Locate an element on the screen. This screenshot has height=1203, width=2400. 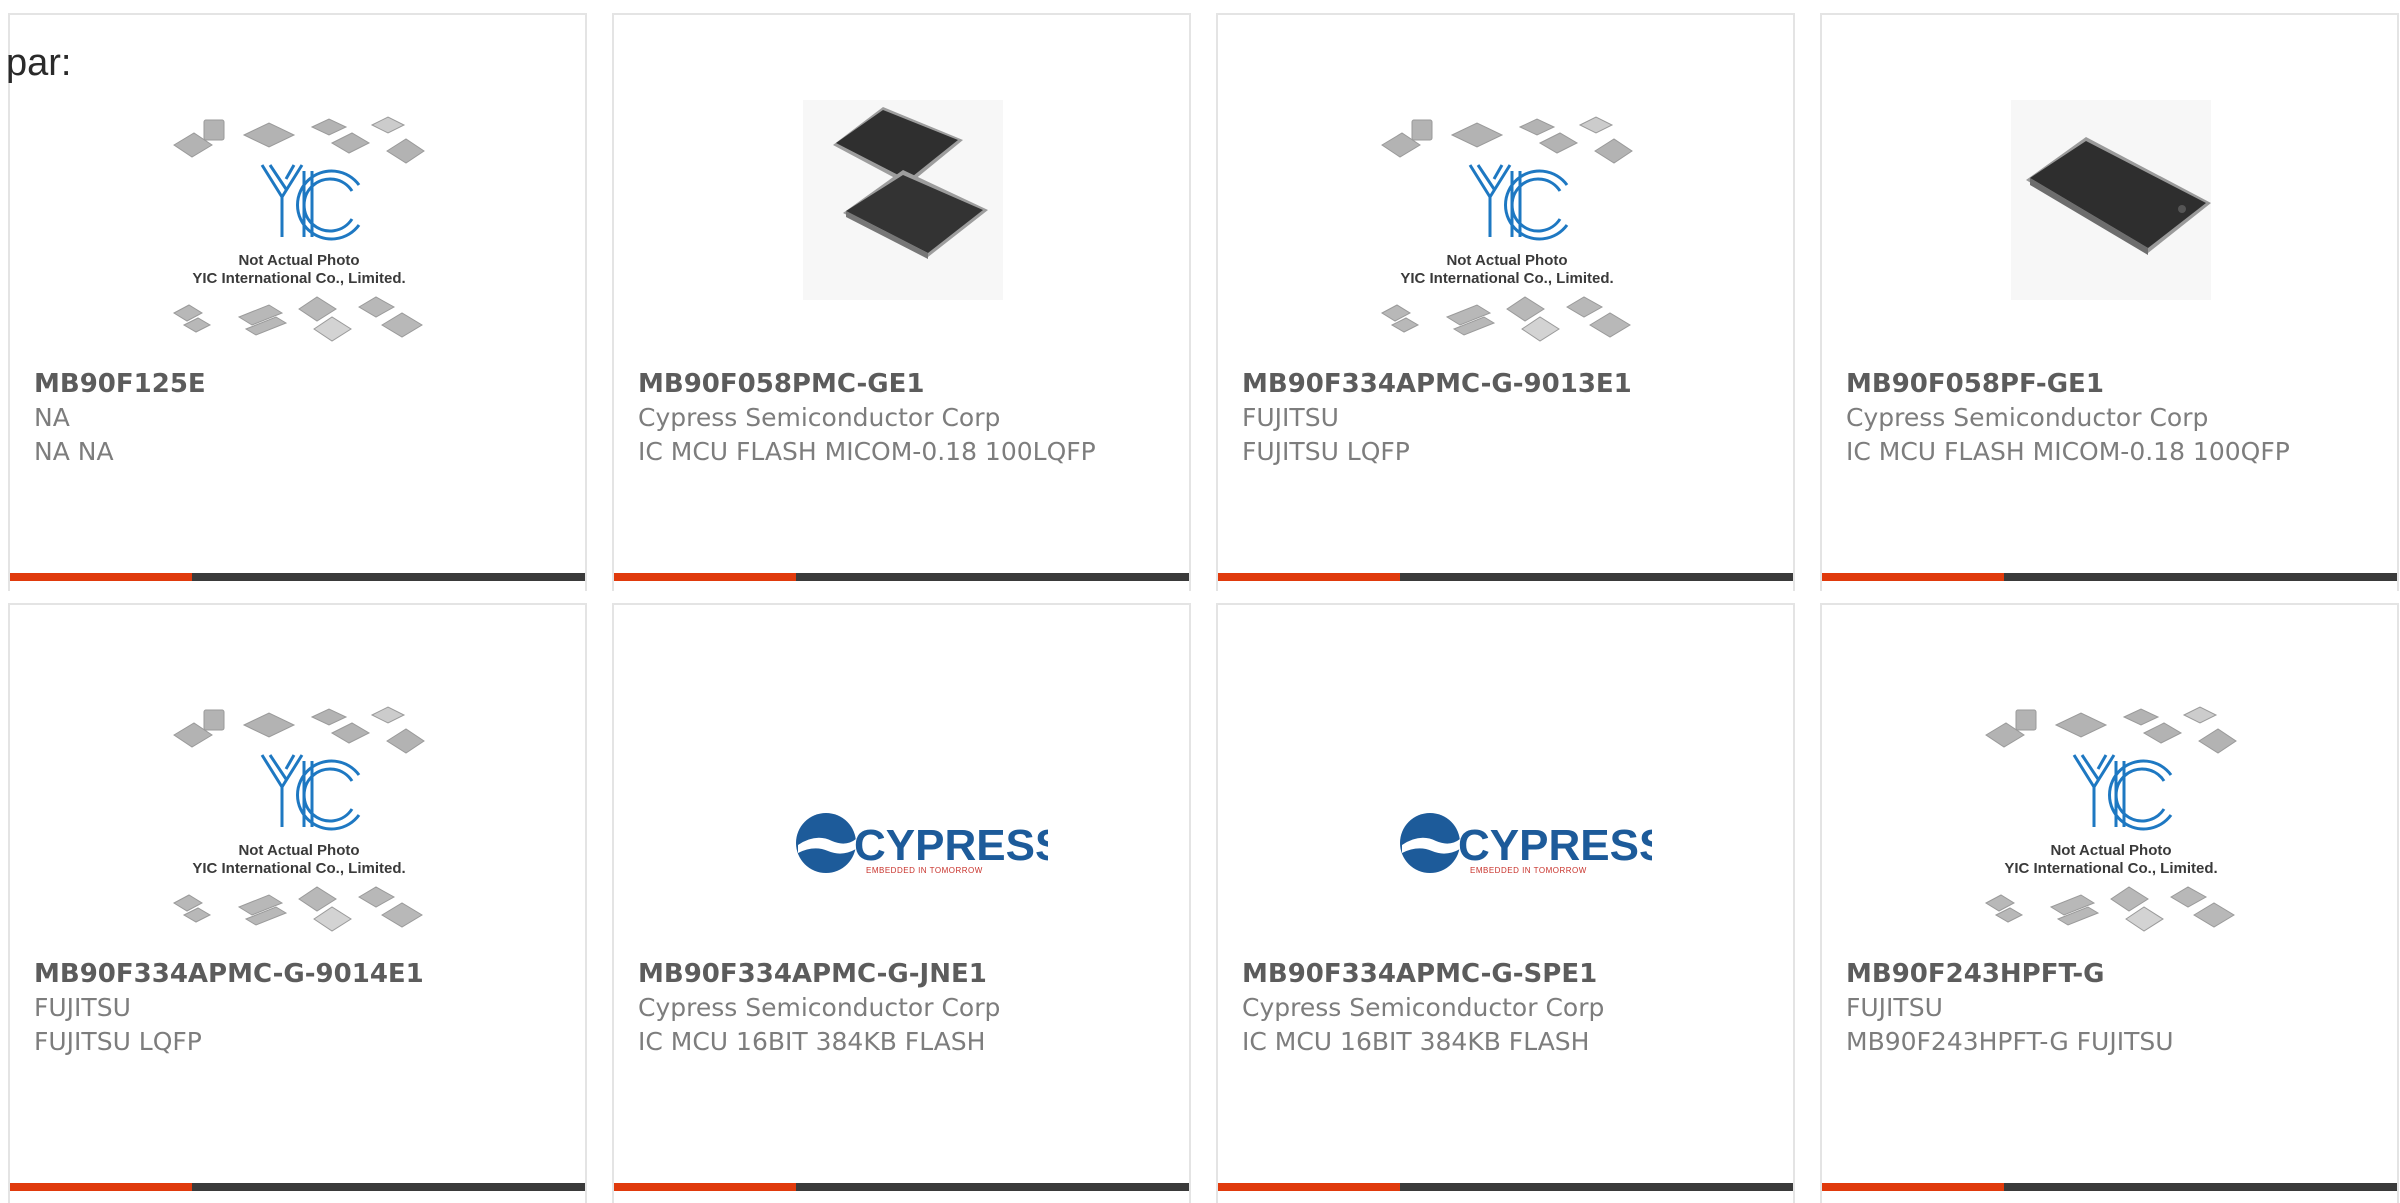
chip-single-photo is located at coordinates (2111, 220).